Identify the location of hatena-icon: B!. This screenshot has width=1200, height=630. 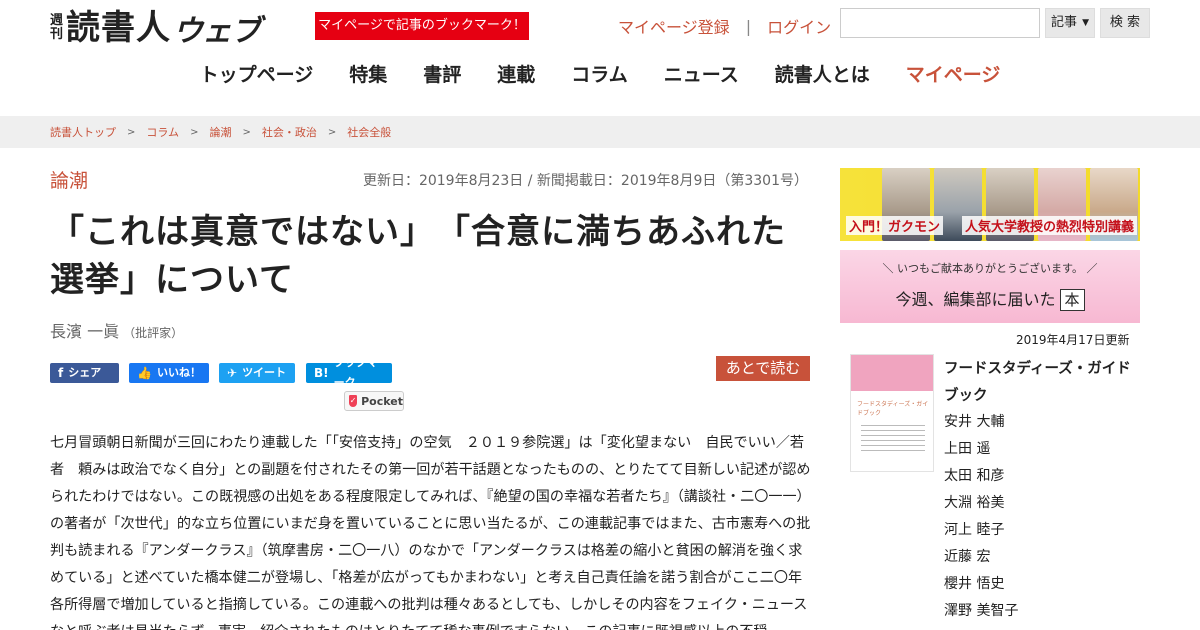
(321, 373).